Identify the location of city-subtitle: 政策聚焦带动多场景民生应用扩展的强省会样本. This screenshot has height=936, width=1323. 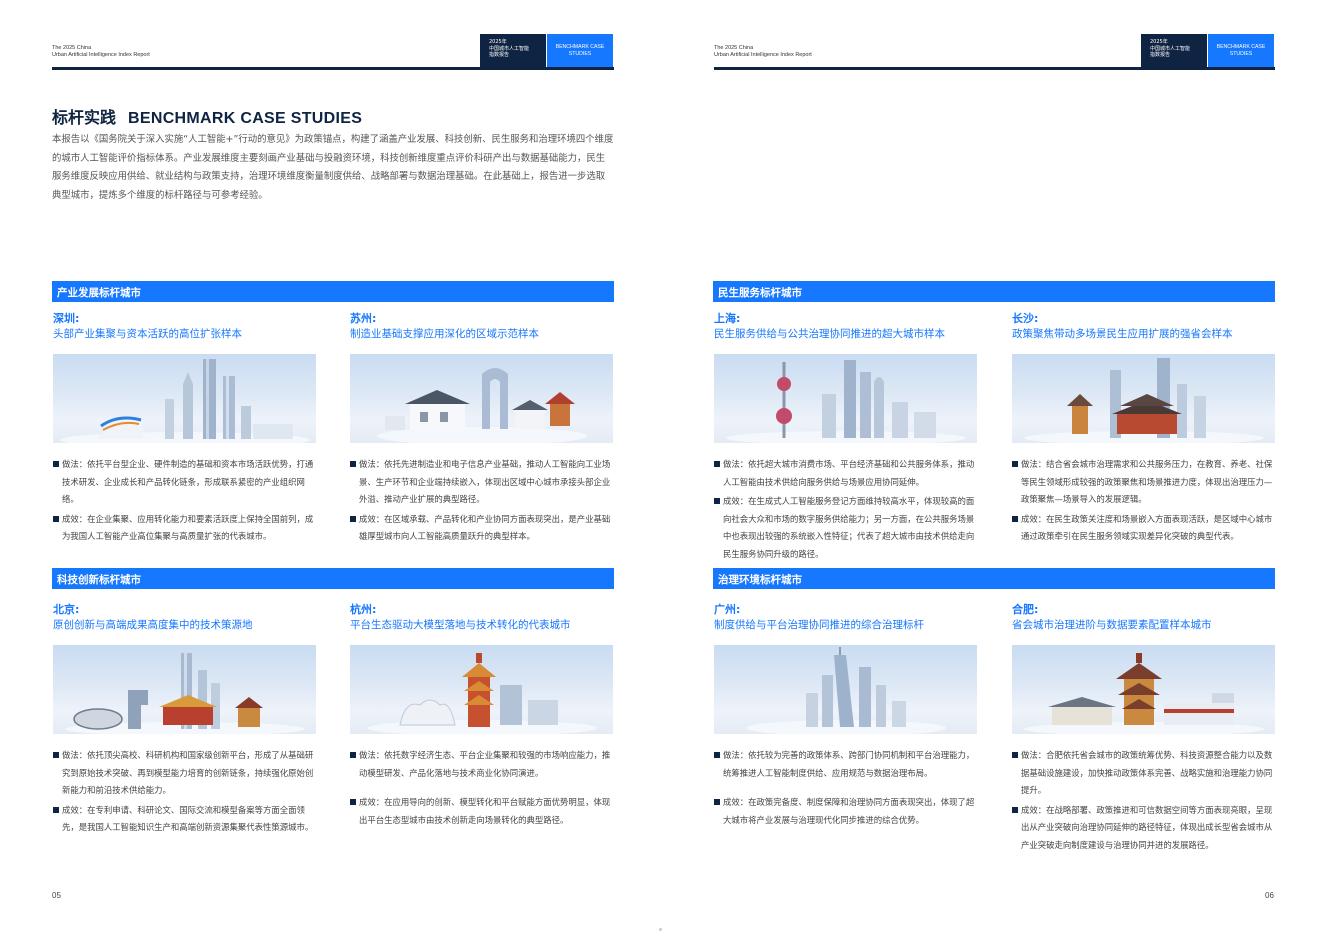
(1122, 334).